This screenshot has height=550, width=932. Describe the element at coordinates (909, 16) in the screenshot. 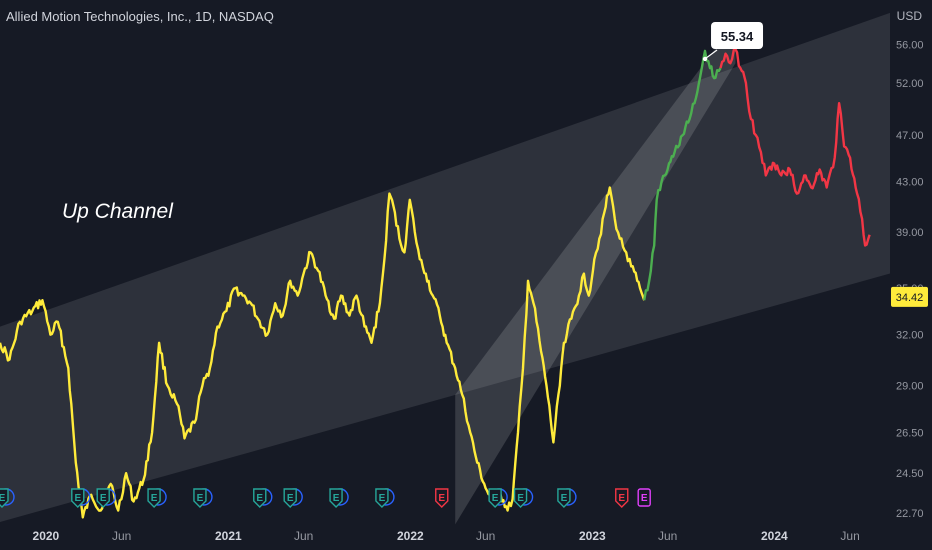

I see `currency-label: USD` at that location.